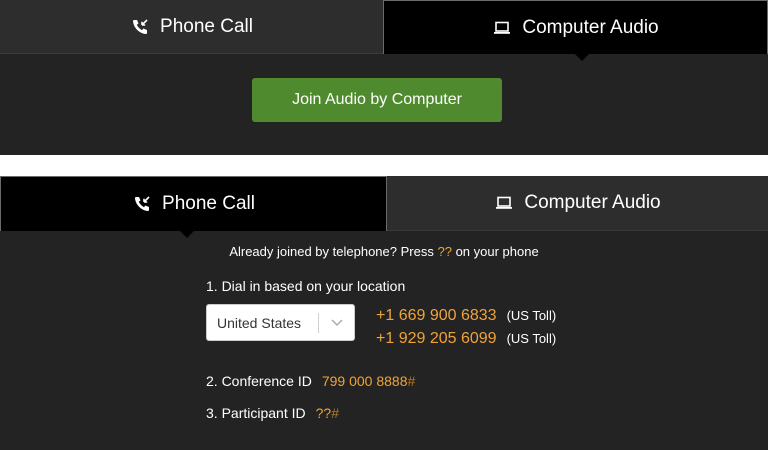 The image size is (768, 450). Describe the element at coordinates (436, 316) in the screenshot. I see `dial-number-link: +1 669 900 6833` at that location.